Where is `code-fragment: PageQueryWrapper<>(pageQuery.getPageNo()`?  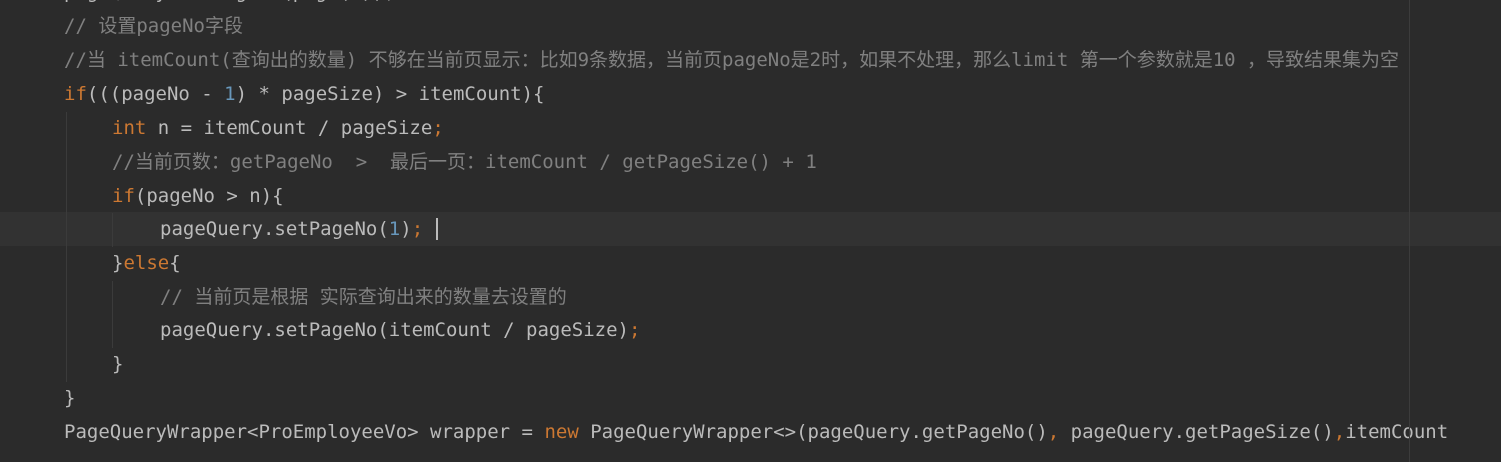
code-fragment: PageQueryWrapper<>(pageQuery.getPageNo() is located at coordinates (813, 432).